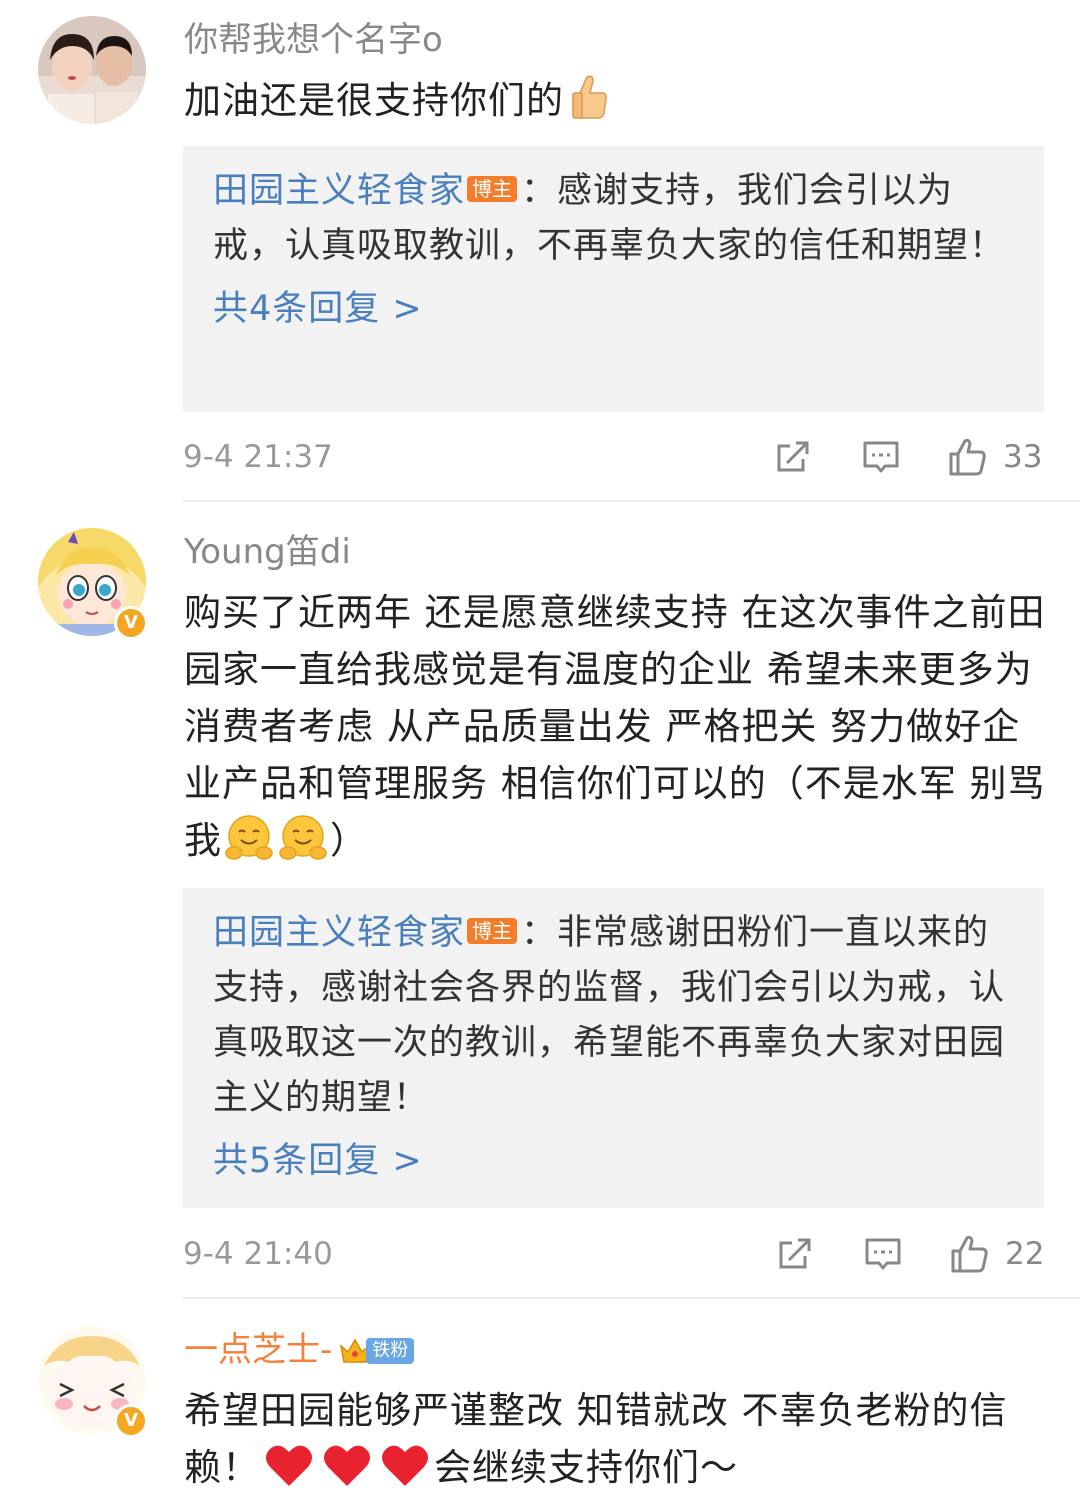 The height and width of the screenshot is (1503, 1080). I want to click on like-count: 22, so click(1025, 1254).